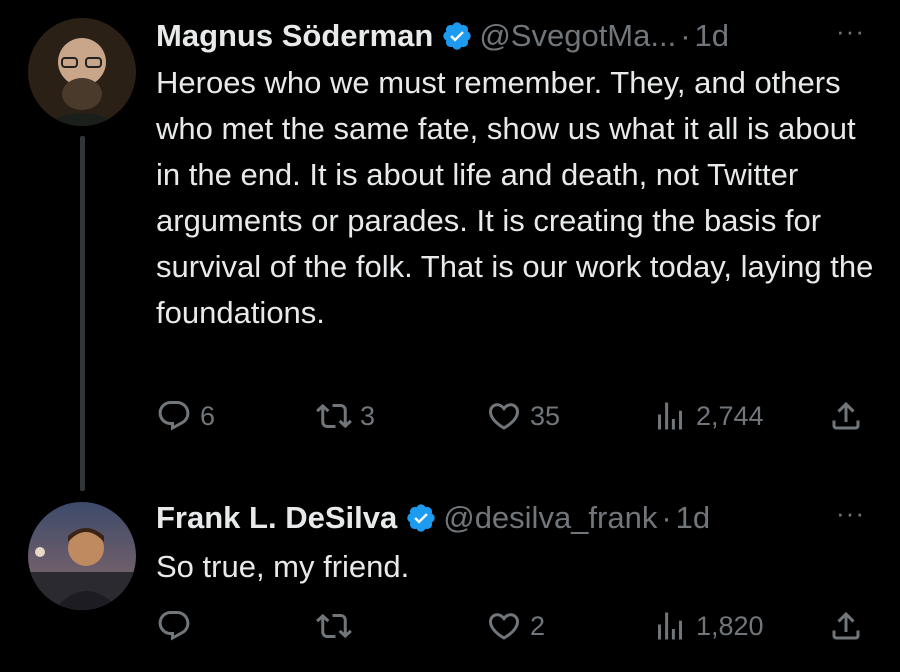 The image size is (900, 672). What do you see at coordinates (283, 566) in the screenshot?
I see `tweet-text: So true, my friend.` at bounding box center [283, 566].